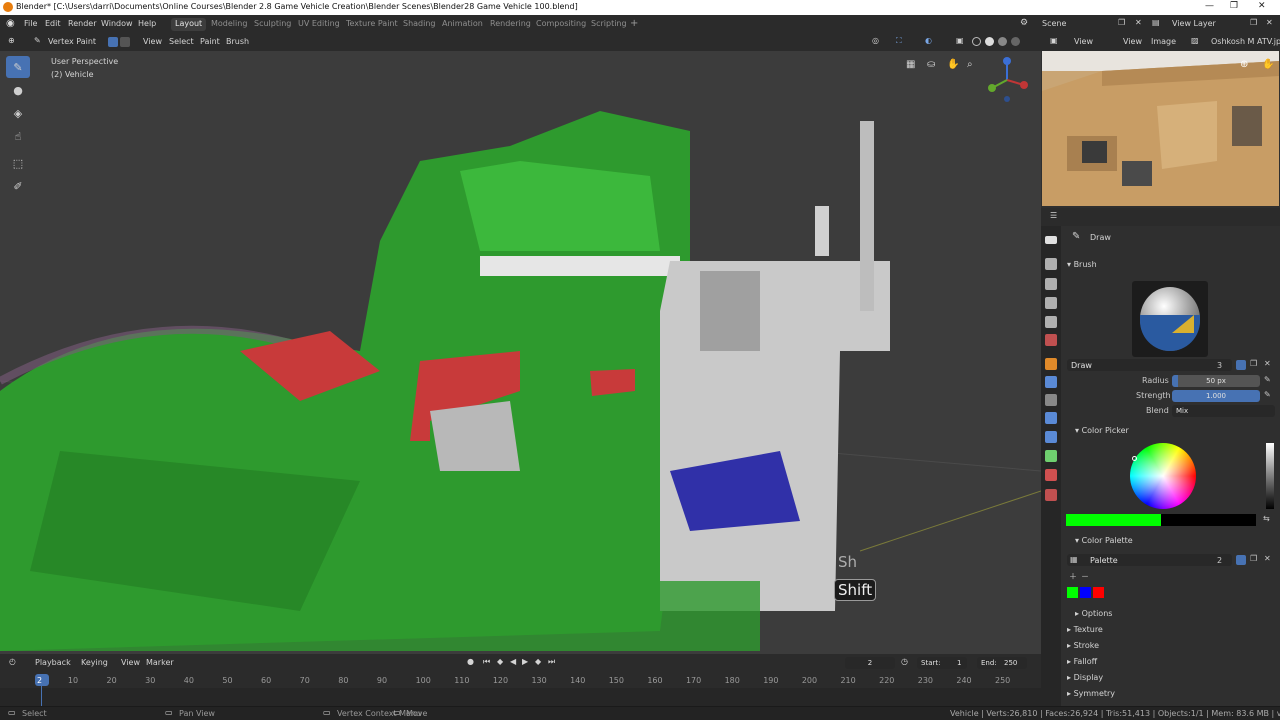  What do you see at coordinates (1024, 23) in the screenshot?
I see `scene-icon: ⚙` at bounding box center [1024, 23].